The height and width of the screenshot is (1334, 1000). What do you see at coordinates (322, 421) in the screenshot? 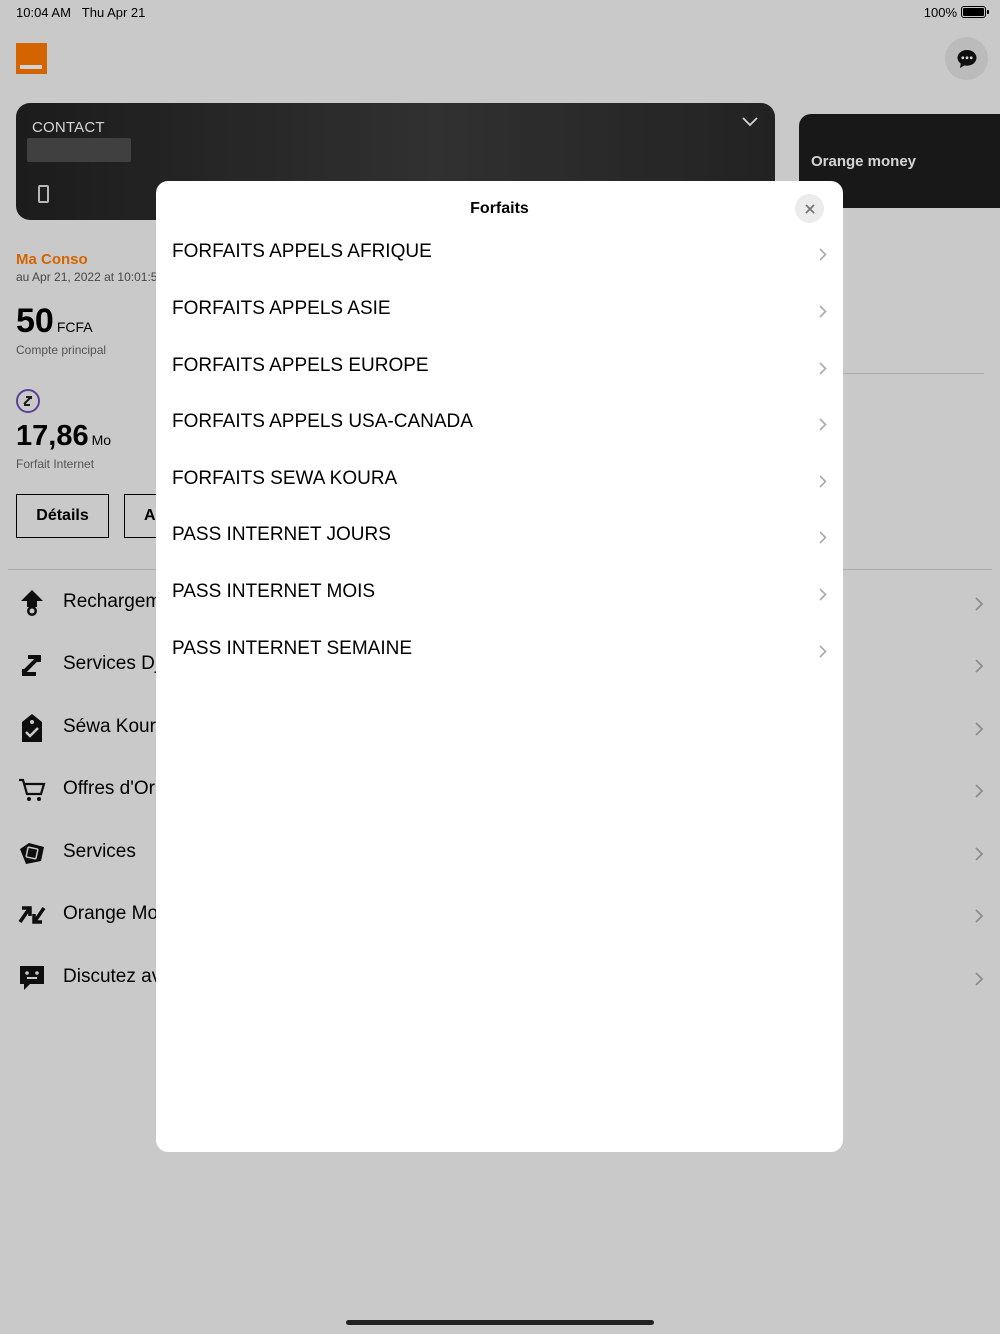
I see `forfait-label: FORFAITS APPELS USA-CANADA` at bounding box center [322, 421].